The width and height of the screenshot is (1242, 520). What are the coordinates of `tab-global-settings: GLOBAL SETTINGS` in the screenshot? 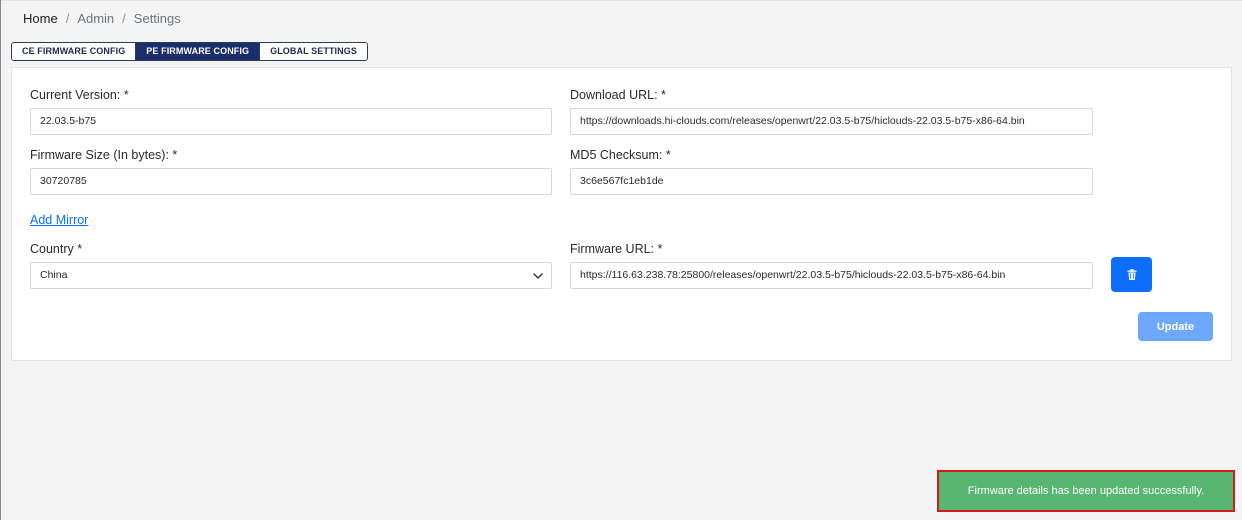 It's located at (313, 51).